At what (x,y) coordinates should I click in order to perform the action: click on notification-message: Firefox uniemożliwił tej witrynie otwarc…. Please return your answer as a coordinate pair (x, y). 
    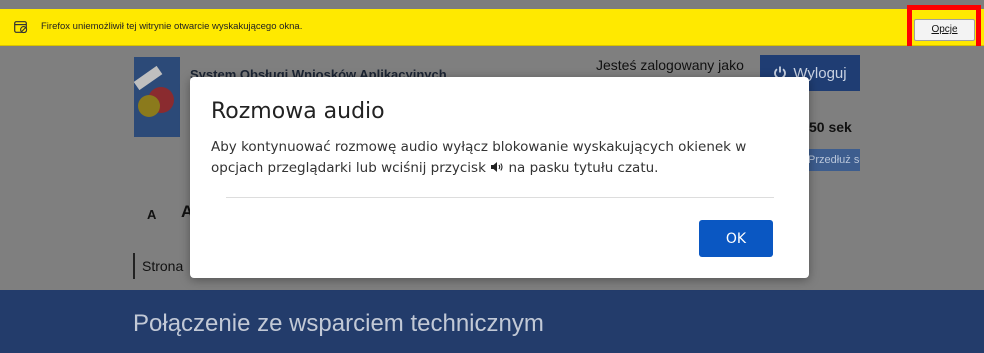
    Looking at the image, I should click on (172, 26).